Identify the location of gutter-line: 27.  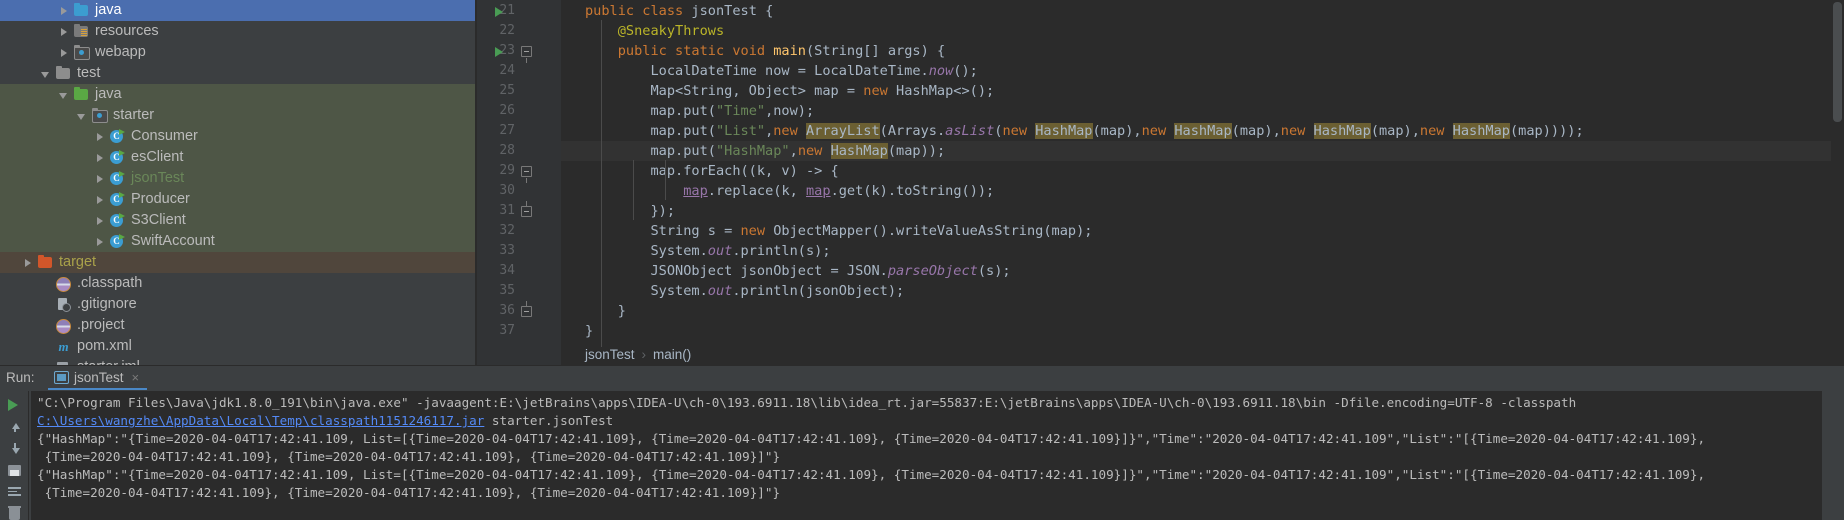
(519, 131).